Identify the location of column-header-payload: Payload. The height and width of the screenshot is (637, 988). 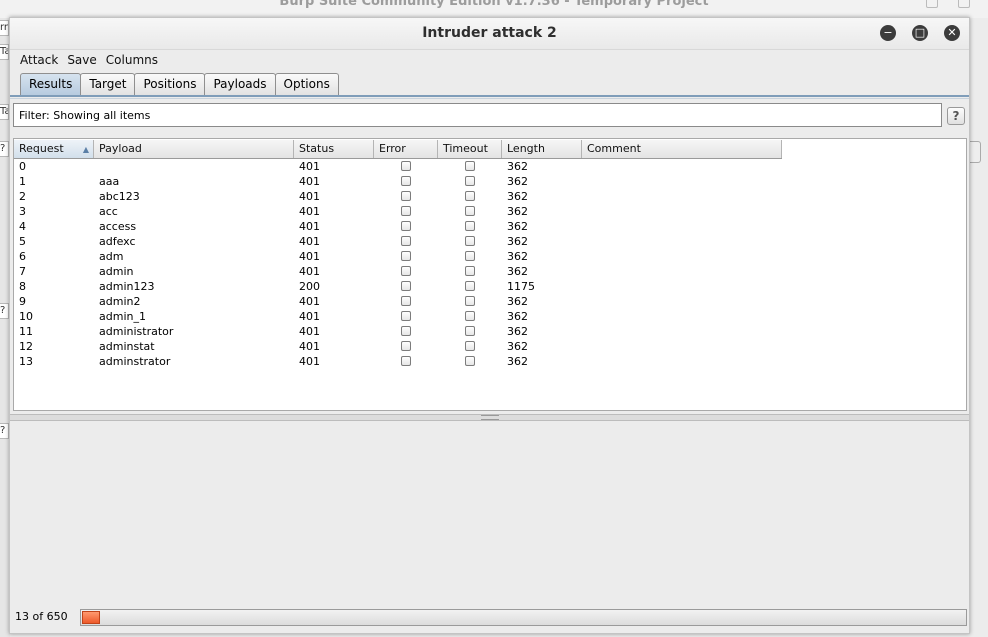
(194, 149).